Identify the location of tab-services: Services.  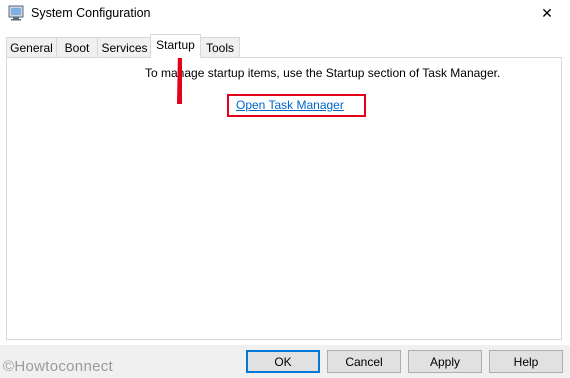
(124, 47).